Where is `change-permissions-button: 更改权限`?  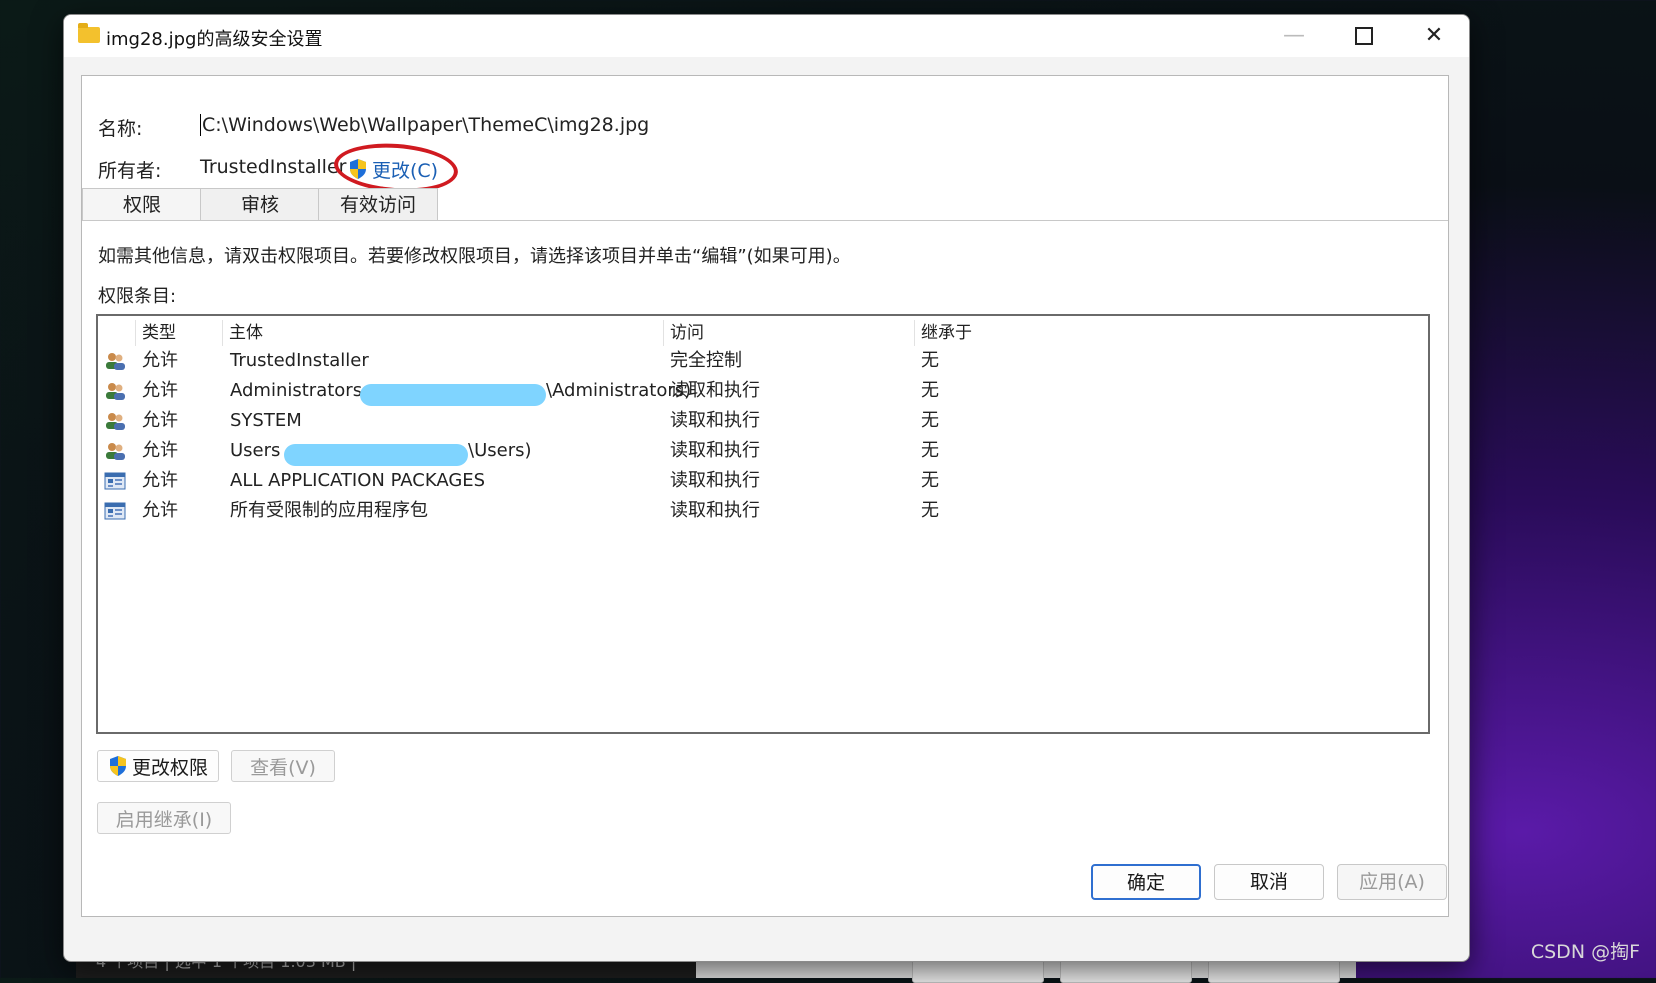 change-permissions-button: 更改权限 is located at coordinates (158, 766).